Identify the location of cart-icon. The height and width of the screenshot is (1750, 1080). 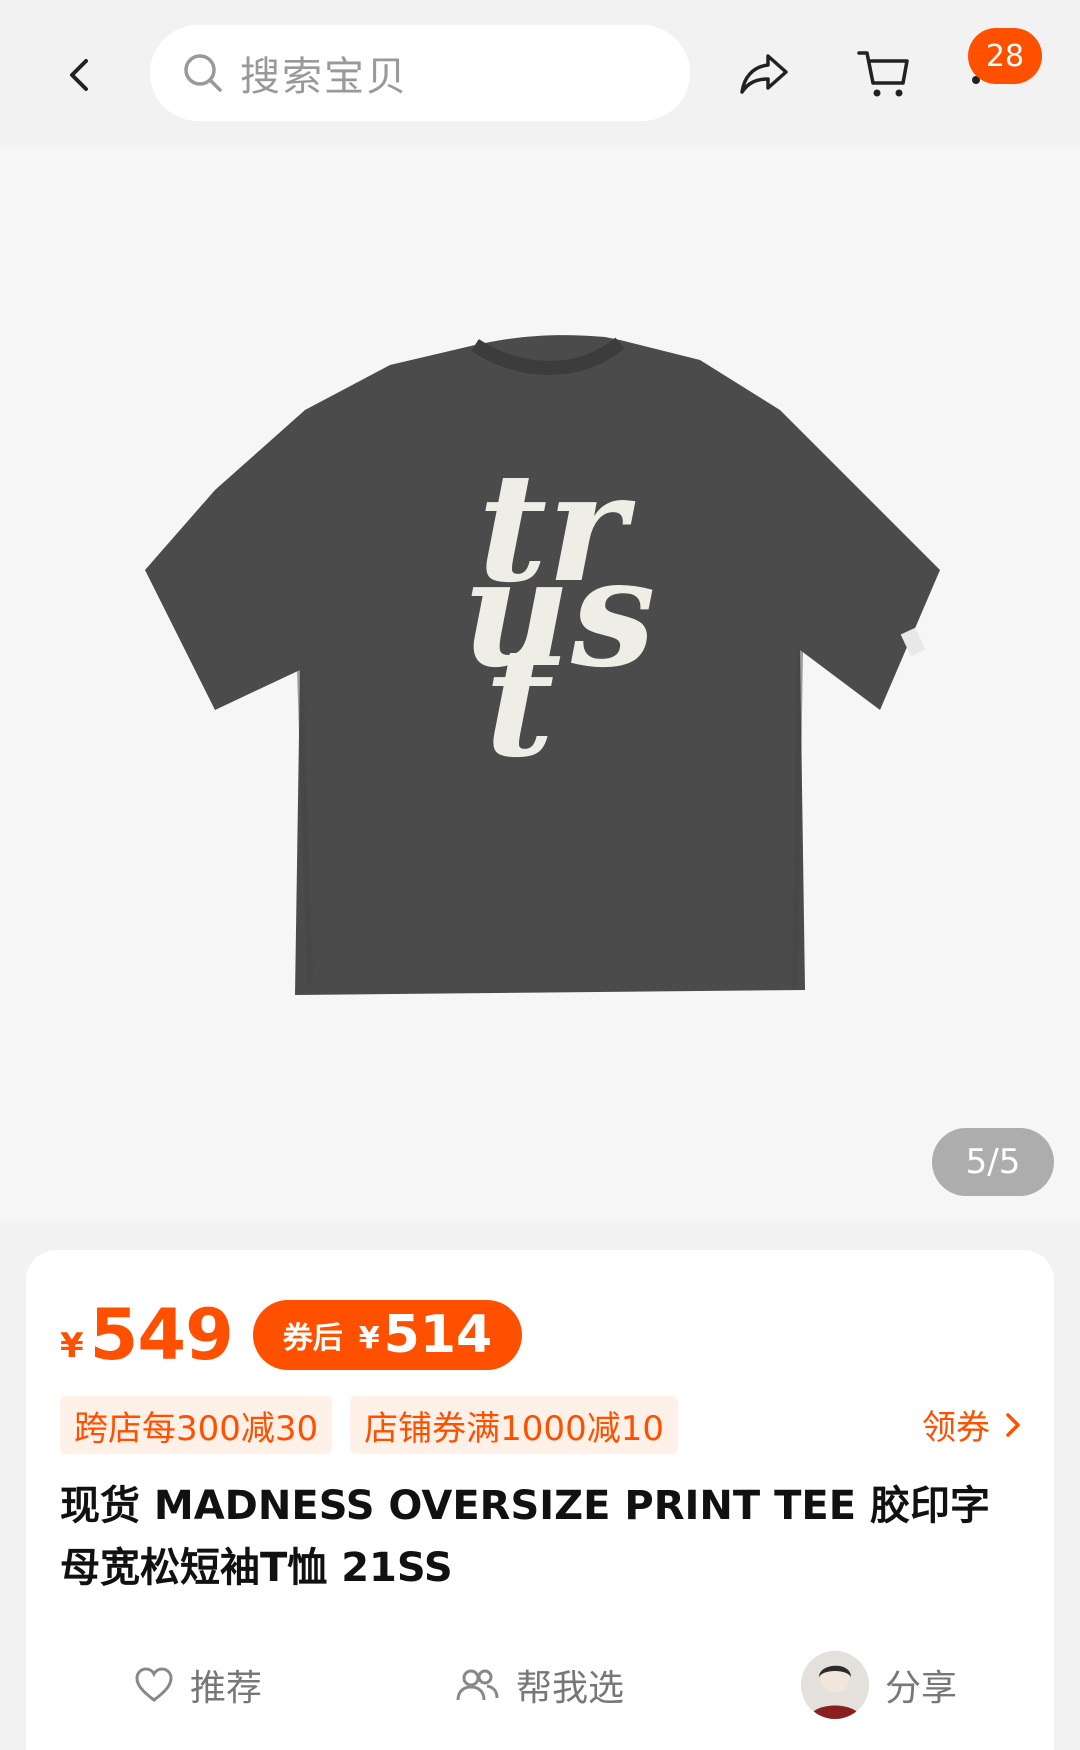
(883, 74).